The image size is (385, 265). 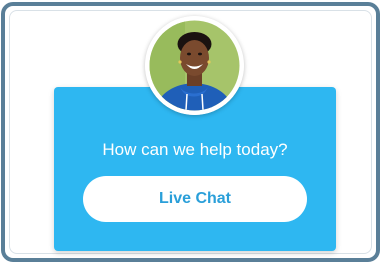 I want to click on agent-avatar-icon, so click(x=194, y=65).